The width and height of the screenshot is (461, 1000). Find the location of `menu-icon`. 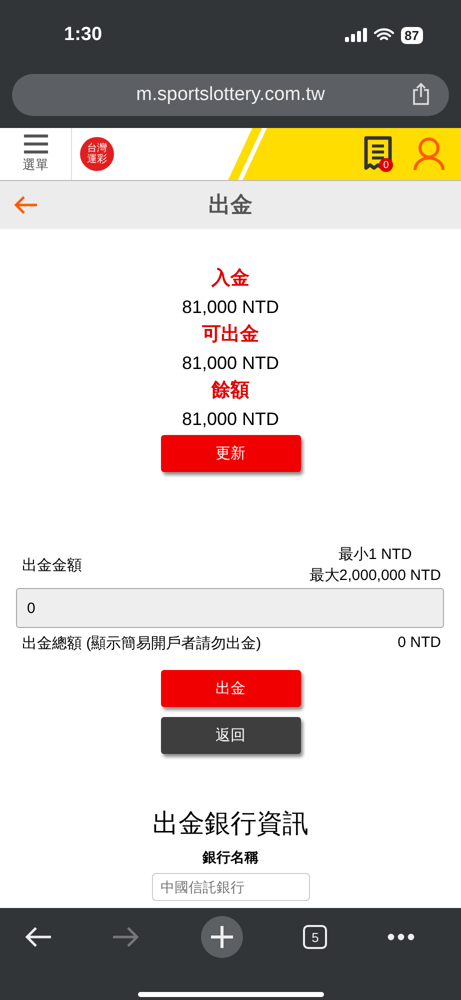

menu-icon is located at coordinates (35, 144).